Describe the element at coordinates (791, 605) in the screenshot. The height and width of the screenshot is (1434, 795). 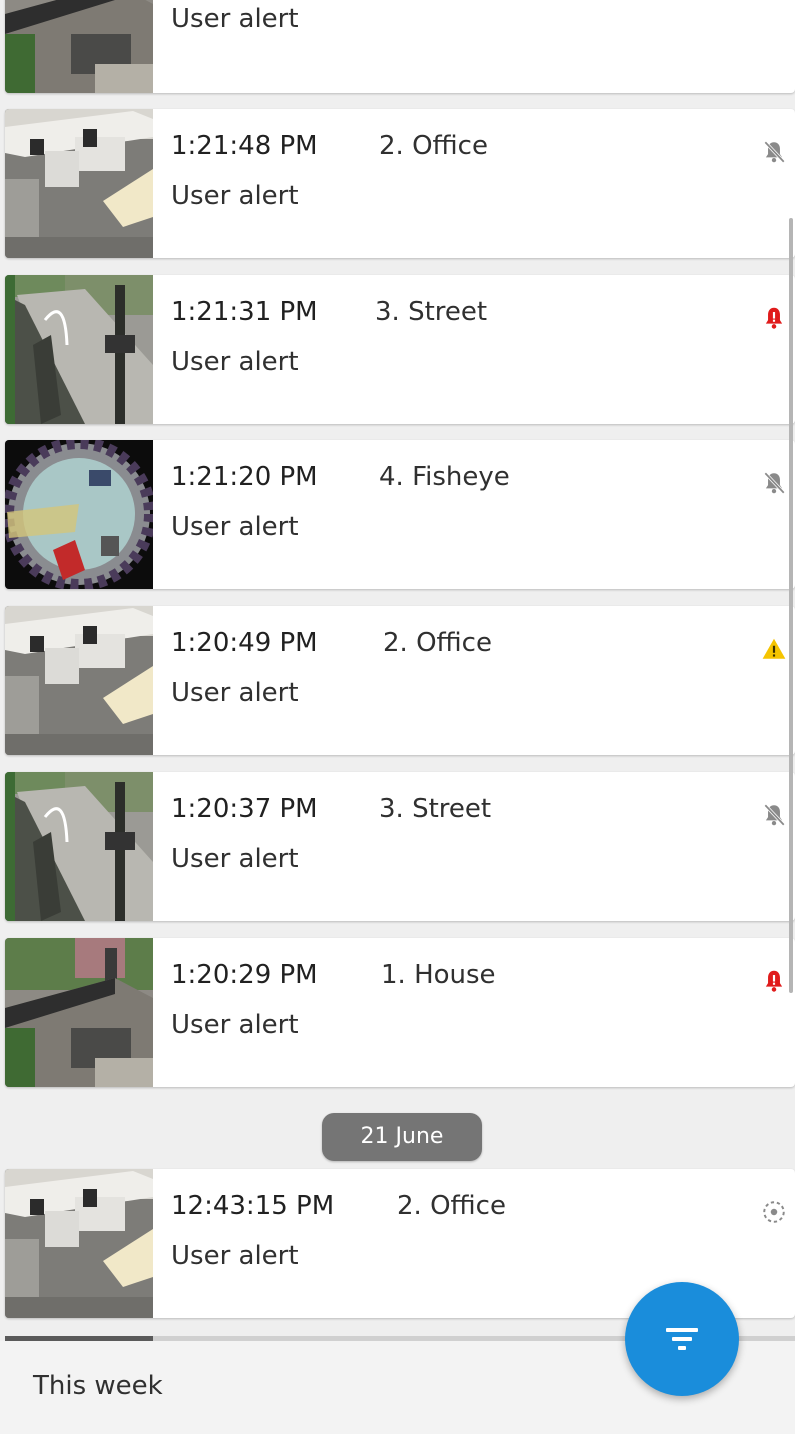
I see `scrollbar` at that location.